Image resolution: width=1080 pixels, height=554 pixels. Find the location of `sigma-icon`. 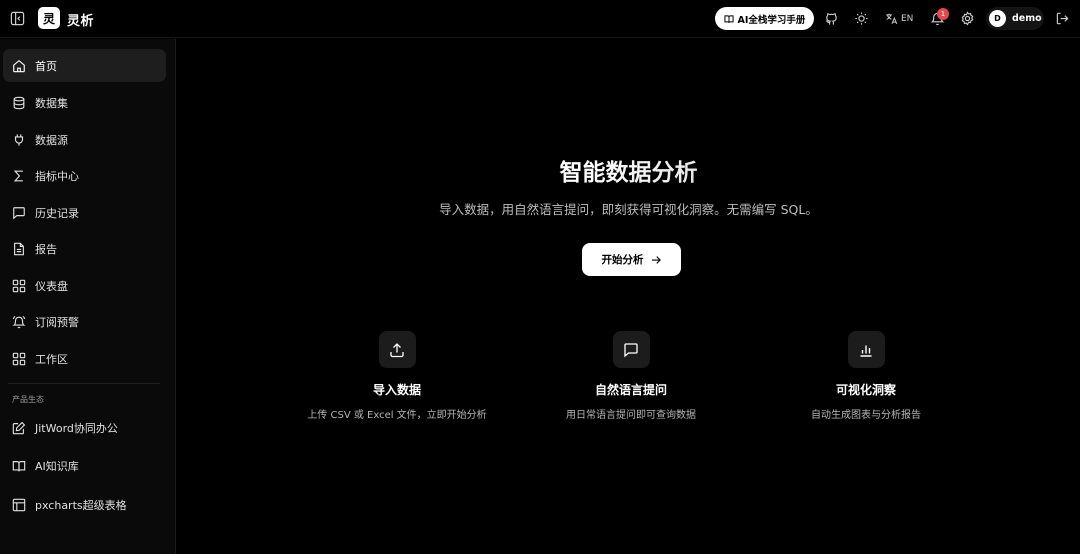

sigma-icon is located at coordinates (18, 175).